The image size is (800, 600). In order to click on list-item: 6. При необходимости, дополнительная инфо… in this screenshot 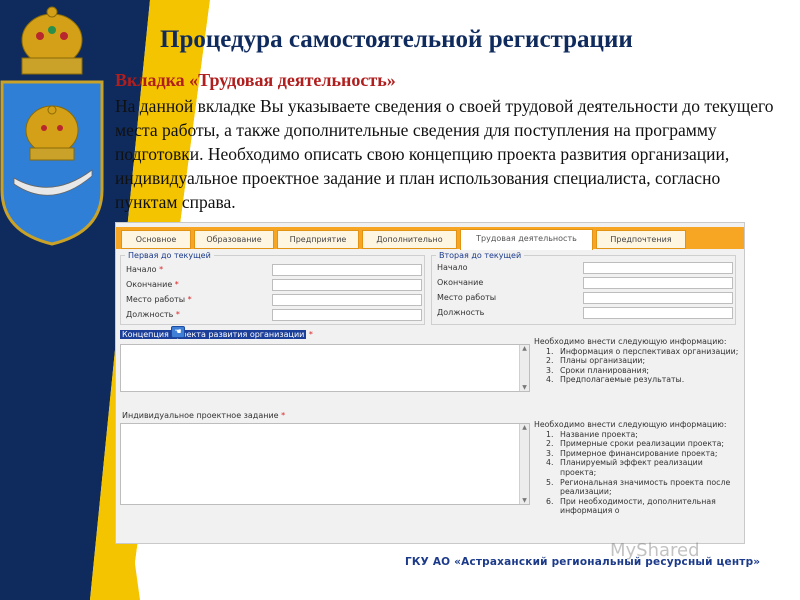, I will do `click(631, 506)`.